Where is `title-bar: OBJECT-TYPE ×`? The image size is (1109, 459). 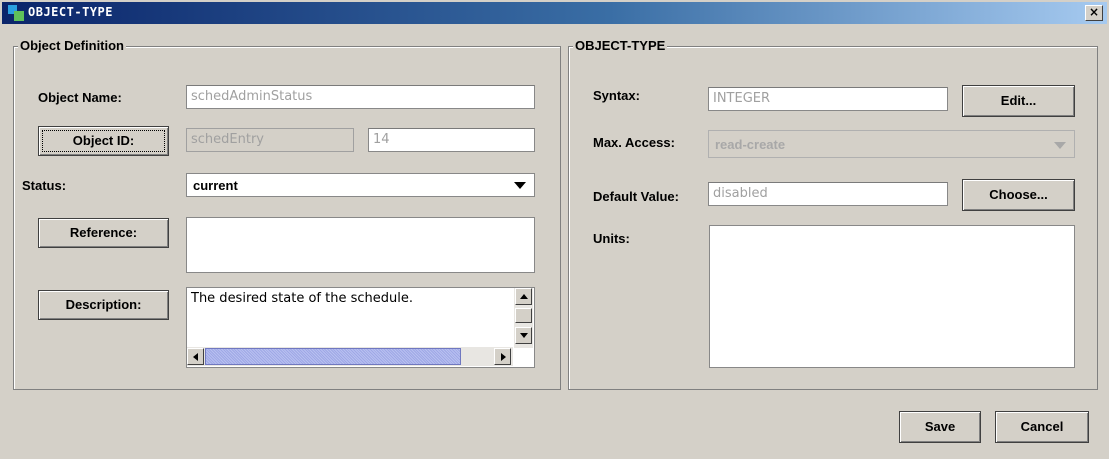 title-bar: OBJECT-TYPE × is located at coordinates (554, 13).